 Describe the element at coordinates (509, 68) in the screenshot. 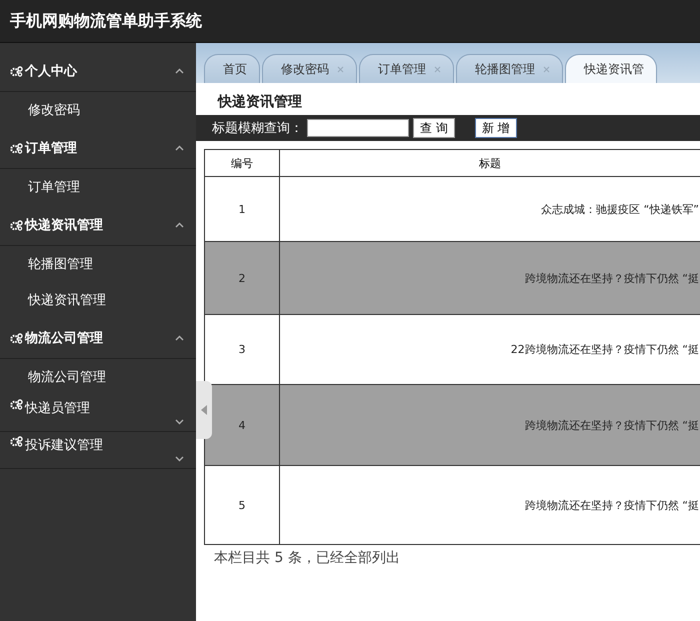

I see `tab: 轮播图管理` at that location.